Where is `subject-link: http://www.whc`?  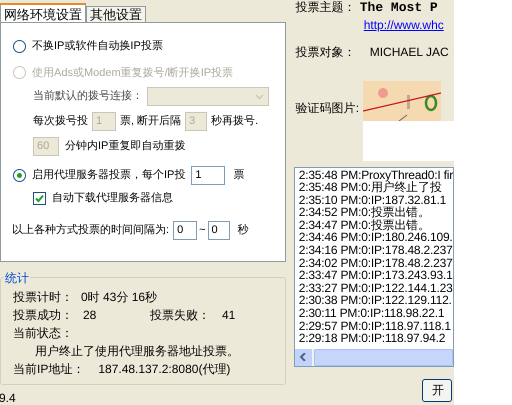 subject-link: http://www.whc is located at coordinates (409, 25).